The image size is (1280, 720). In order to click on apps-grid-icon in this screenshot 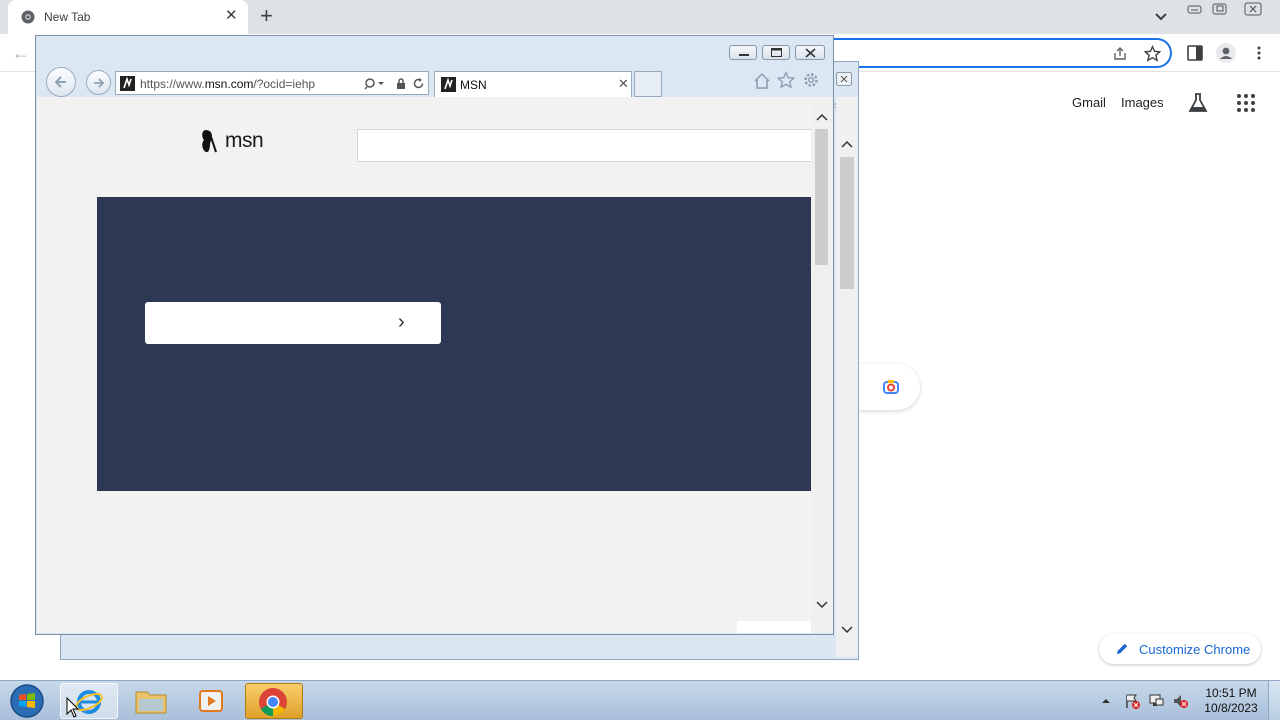, I will do `click(1246, 103)`.